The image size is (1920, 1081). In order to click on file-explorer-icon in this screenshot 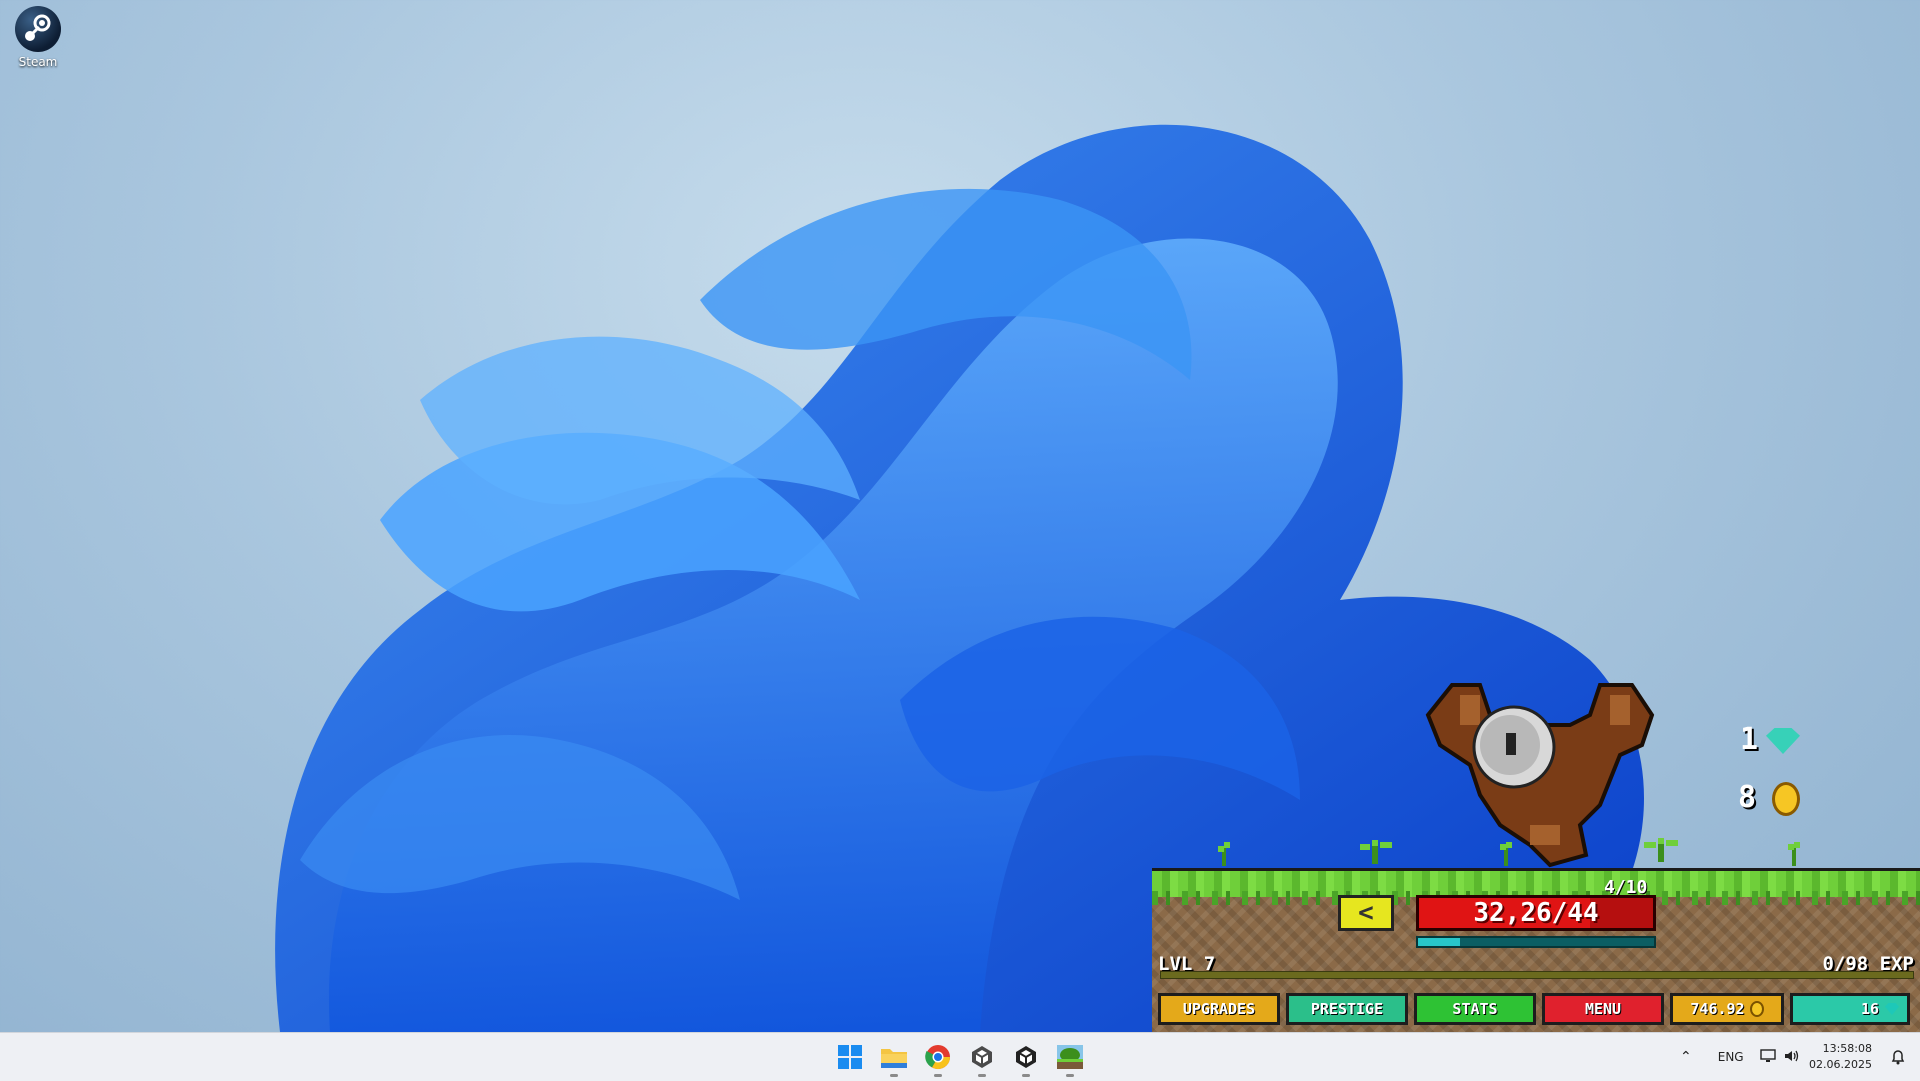, I will do `click(894, 1059)`.